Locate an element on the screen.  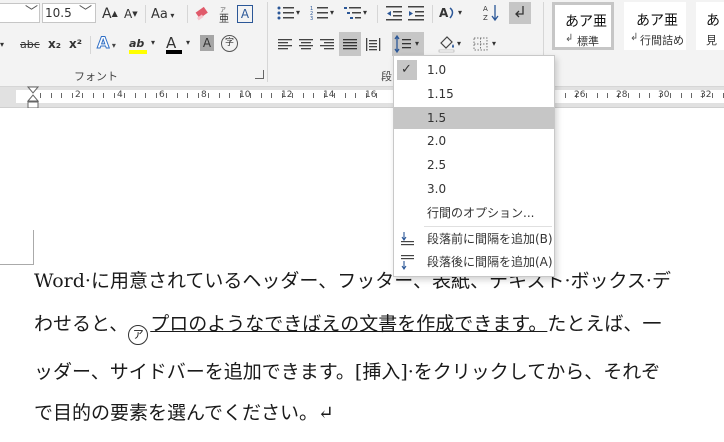
ruler-number: 10 is located at coordinates (245, 95).